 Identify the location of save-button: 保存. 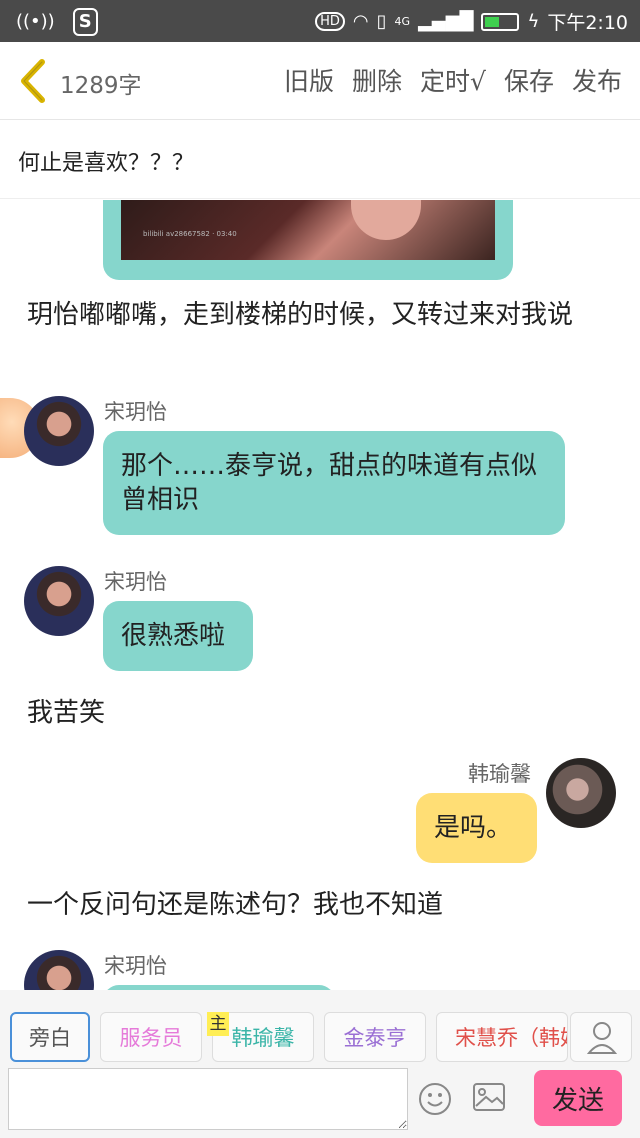
(529, 80).